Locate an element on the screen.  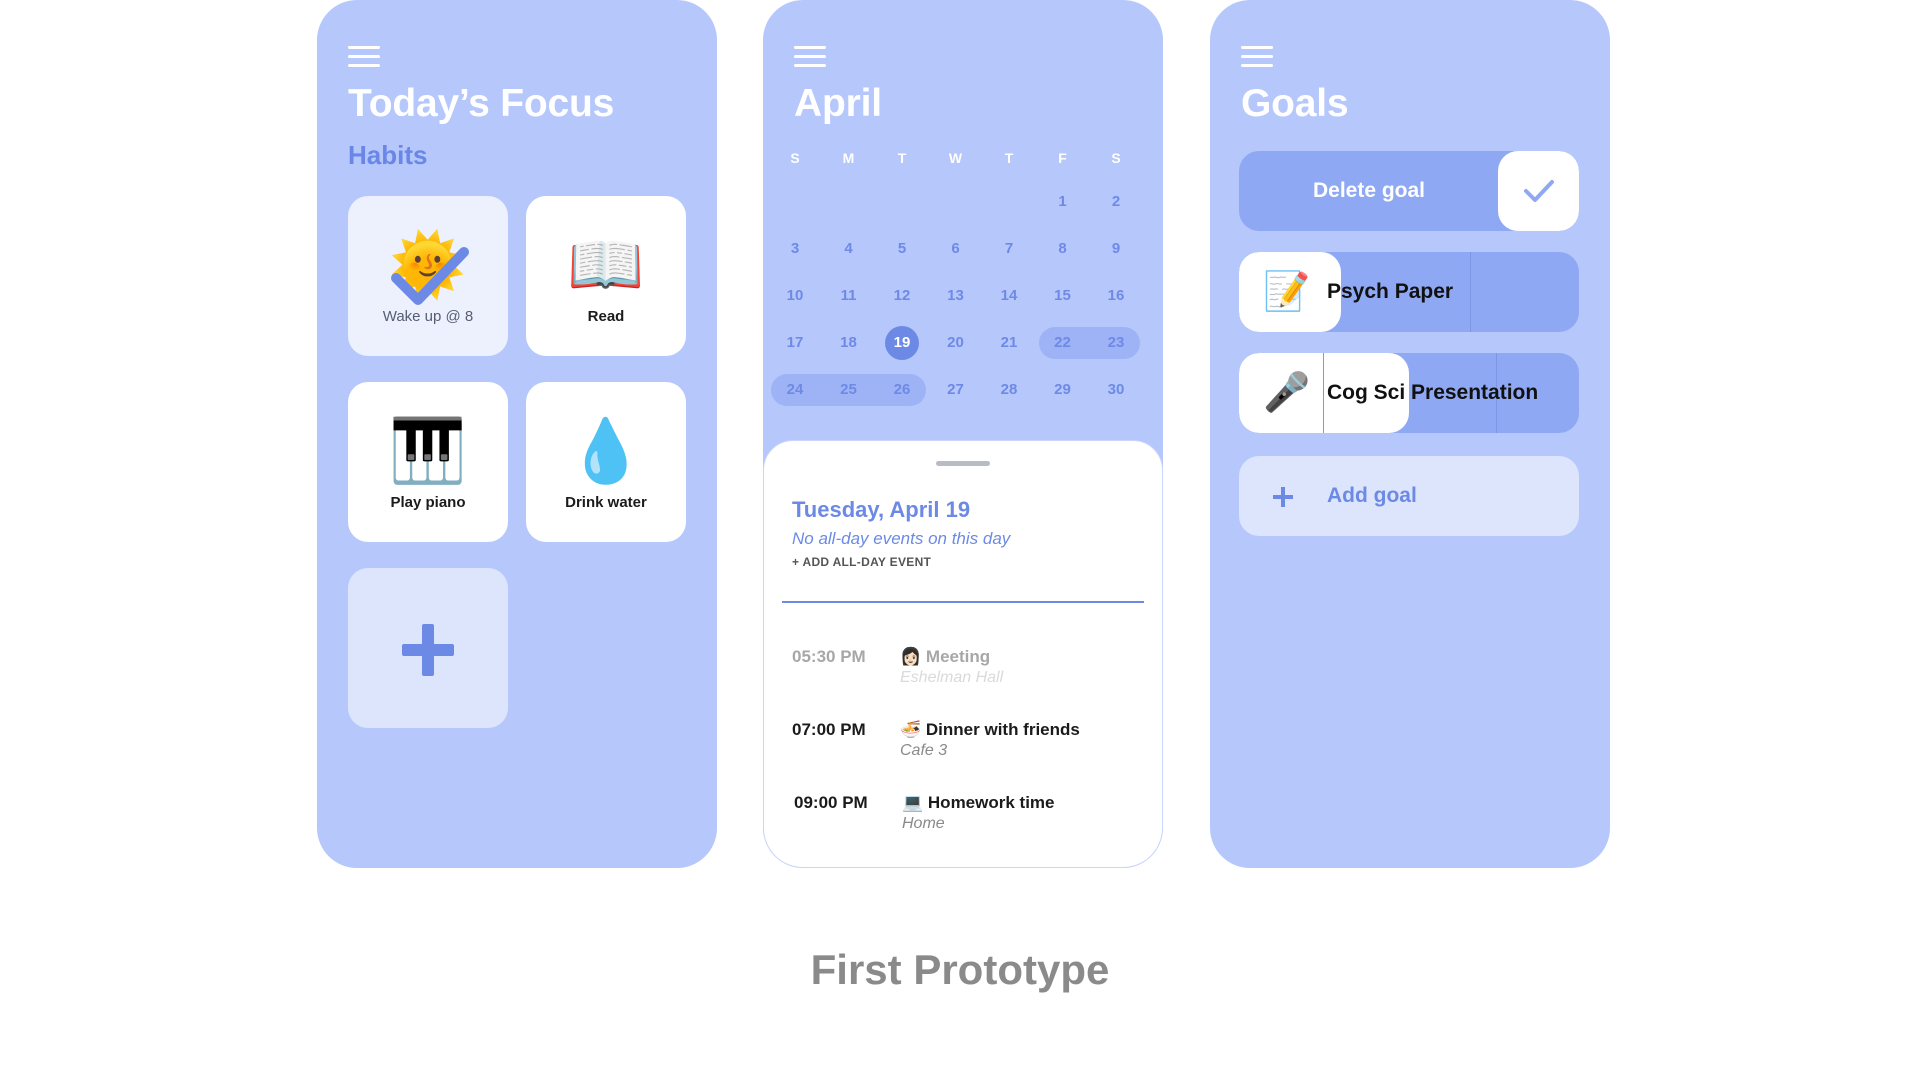
habit-label: Wake up @ 8 is located at coordinates (428, 316).